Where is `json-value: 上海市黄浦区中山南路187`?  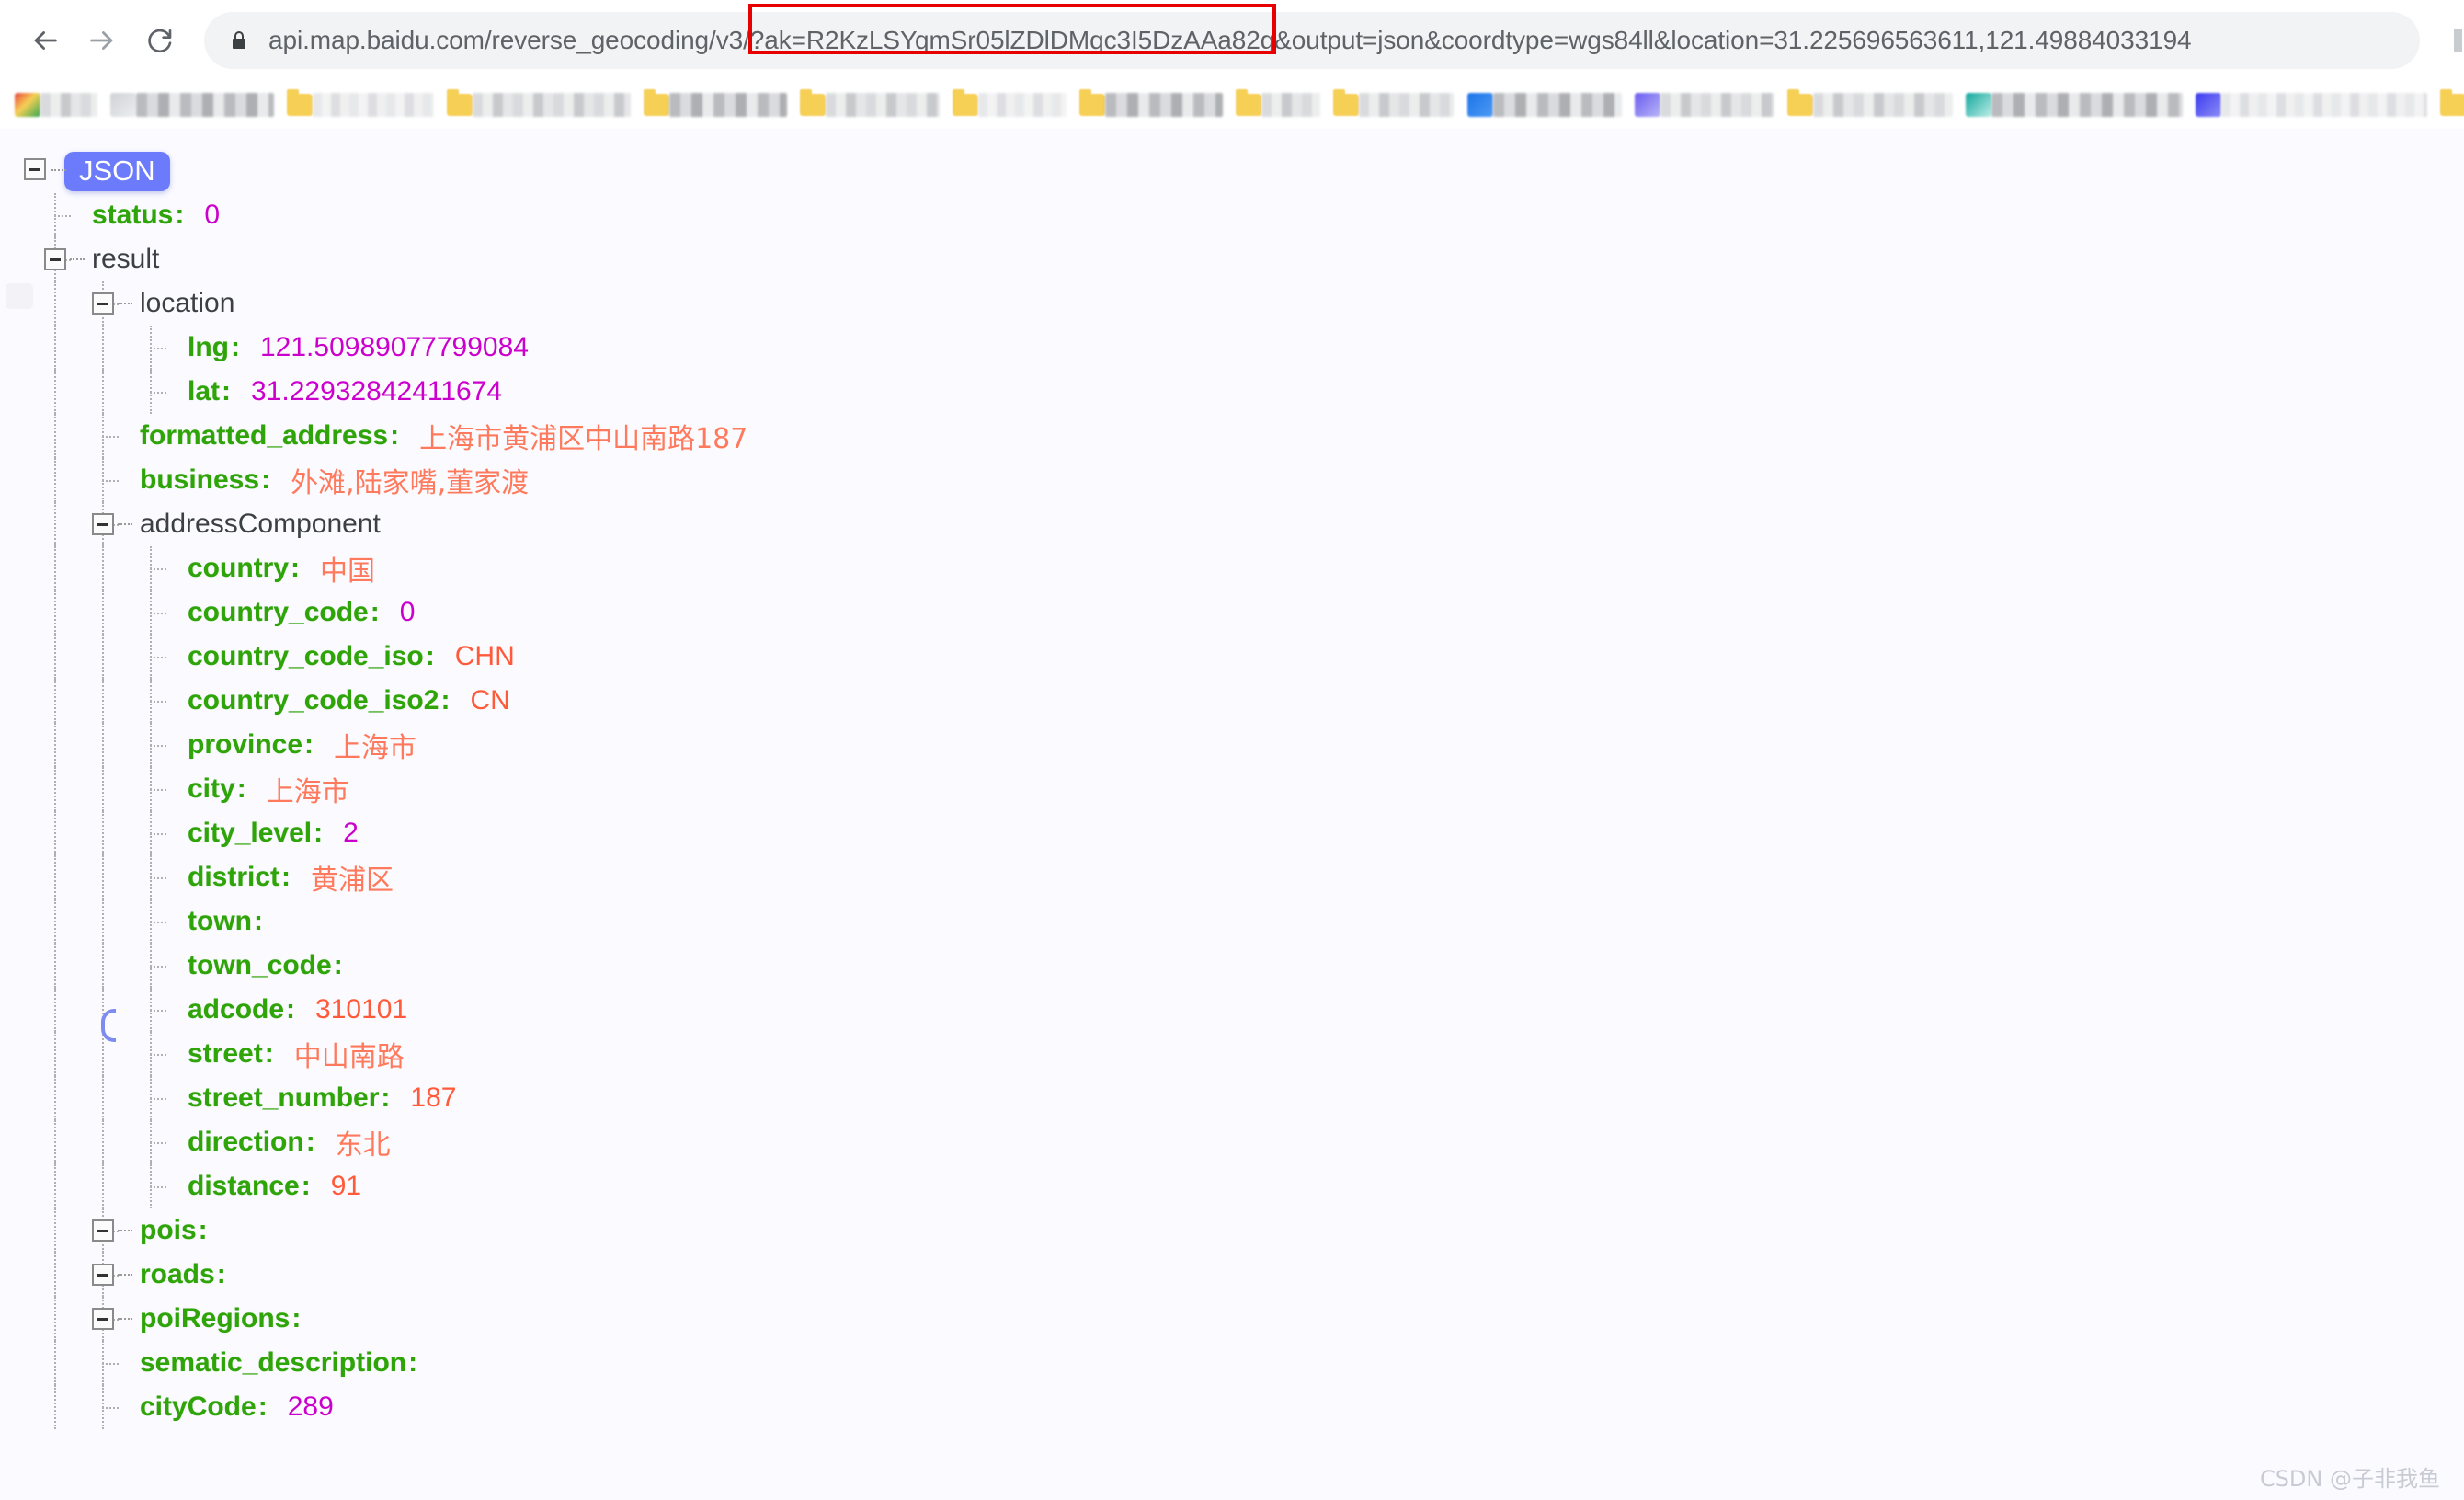
json-value: 上海市黄浦区中山南路187 is located at coordinates (583, 439).